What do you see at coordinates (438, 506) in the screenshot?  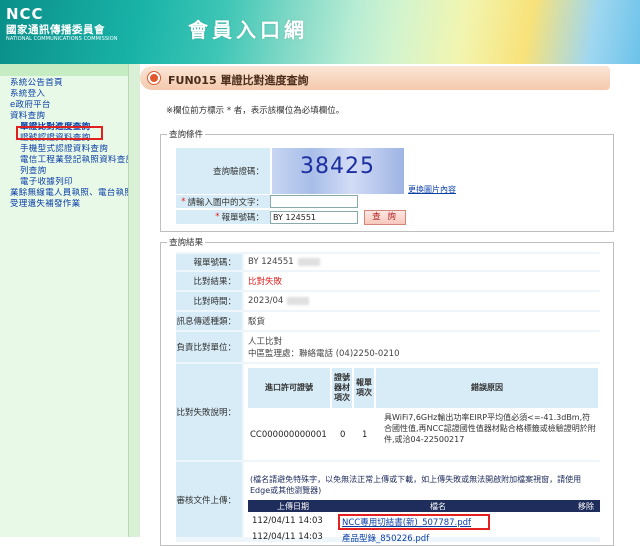 I see `upload-header-filename: 檔名` at bounding box center [438, 506].